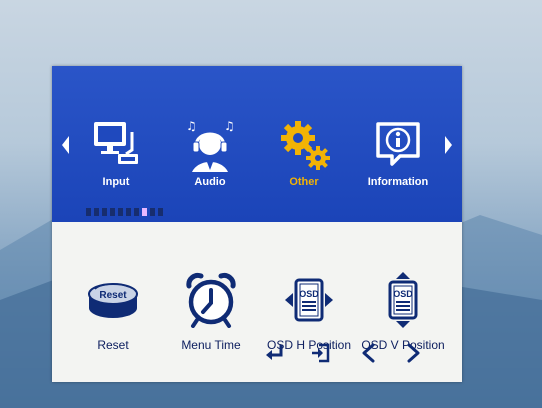  I want to click on main-menu-item-input: Input, so click(116, 156).